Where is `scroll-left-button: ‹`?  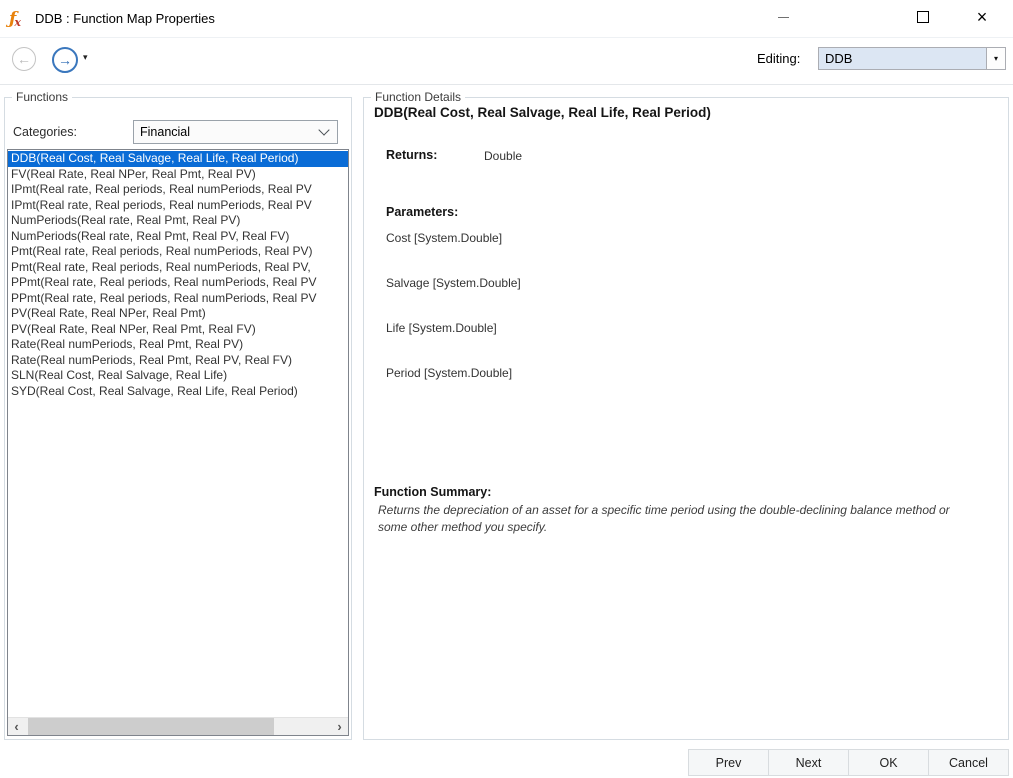 scroll-left-button: ‹ is located at coordinates (16, 726).